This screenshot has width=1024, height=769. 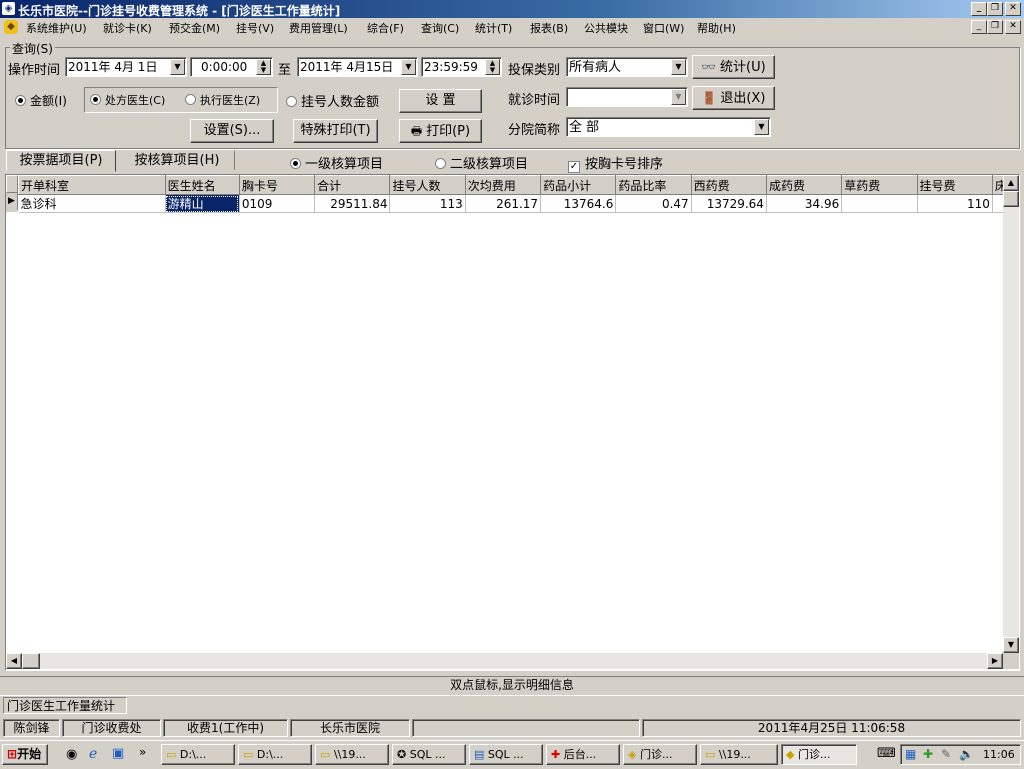 What do you see at coordinates (606, 28) in the screenshot?
I see `menu-public: 公共模块` at bounding box center [606, 28].